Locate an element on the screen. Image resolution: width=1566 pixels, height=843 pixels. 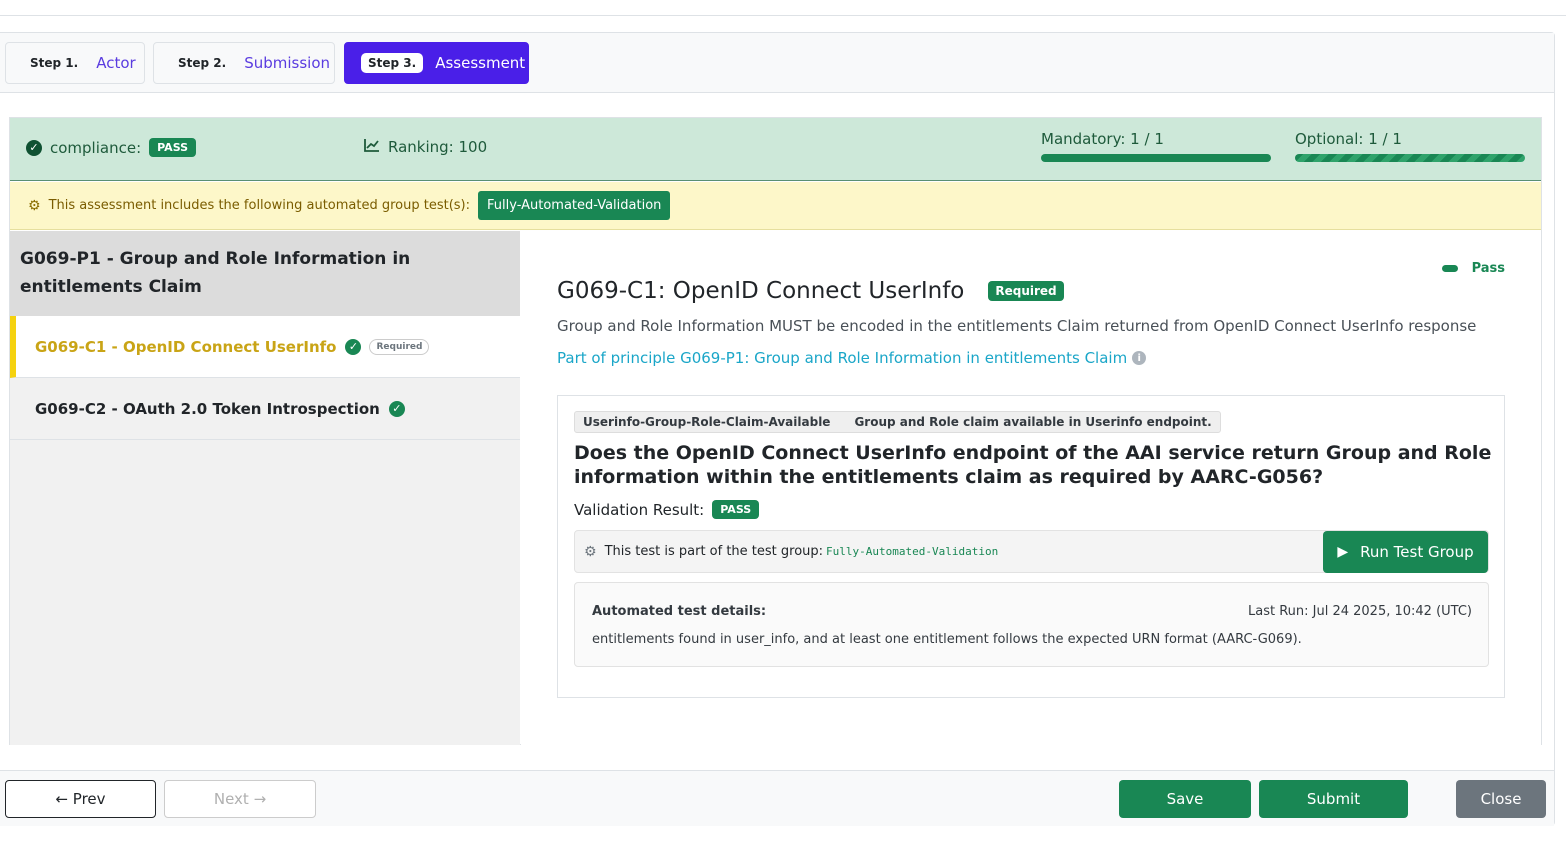
footer-actions: ← Prev Next → Save Submit Close is located at coordinates (777, 798).